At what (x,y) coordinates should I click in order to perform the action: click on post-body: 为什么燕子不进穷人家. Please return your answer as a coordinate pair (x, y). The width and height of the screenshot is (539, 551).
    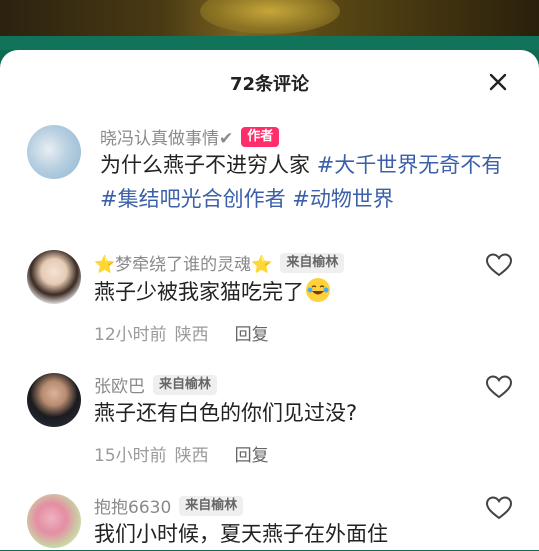
    Looking at the image, I should click on (208, 165).